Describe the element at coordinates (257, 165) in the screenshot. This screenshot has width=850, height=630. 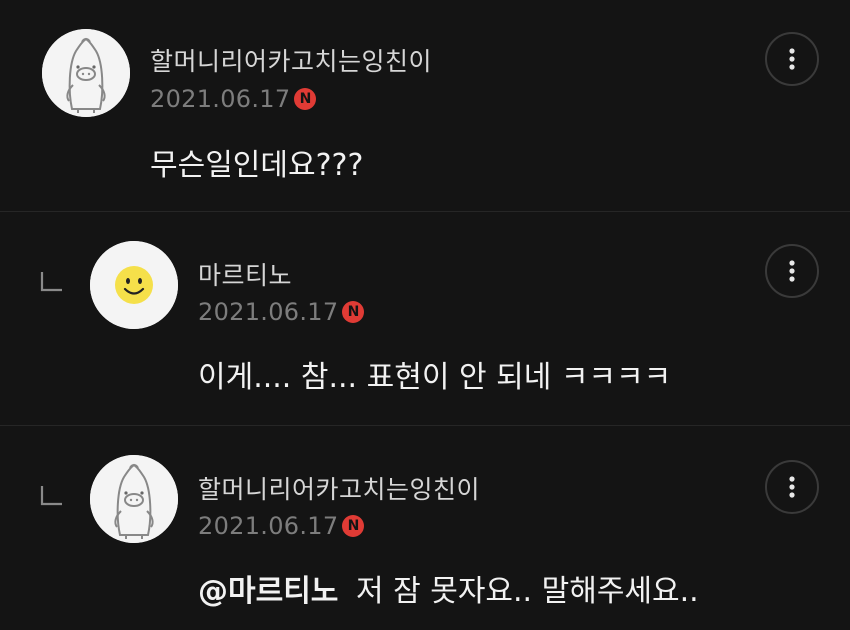
I see `comment-body: 무슨일인데요???` at that location.